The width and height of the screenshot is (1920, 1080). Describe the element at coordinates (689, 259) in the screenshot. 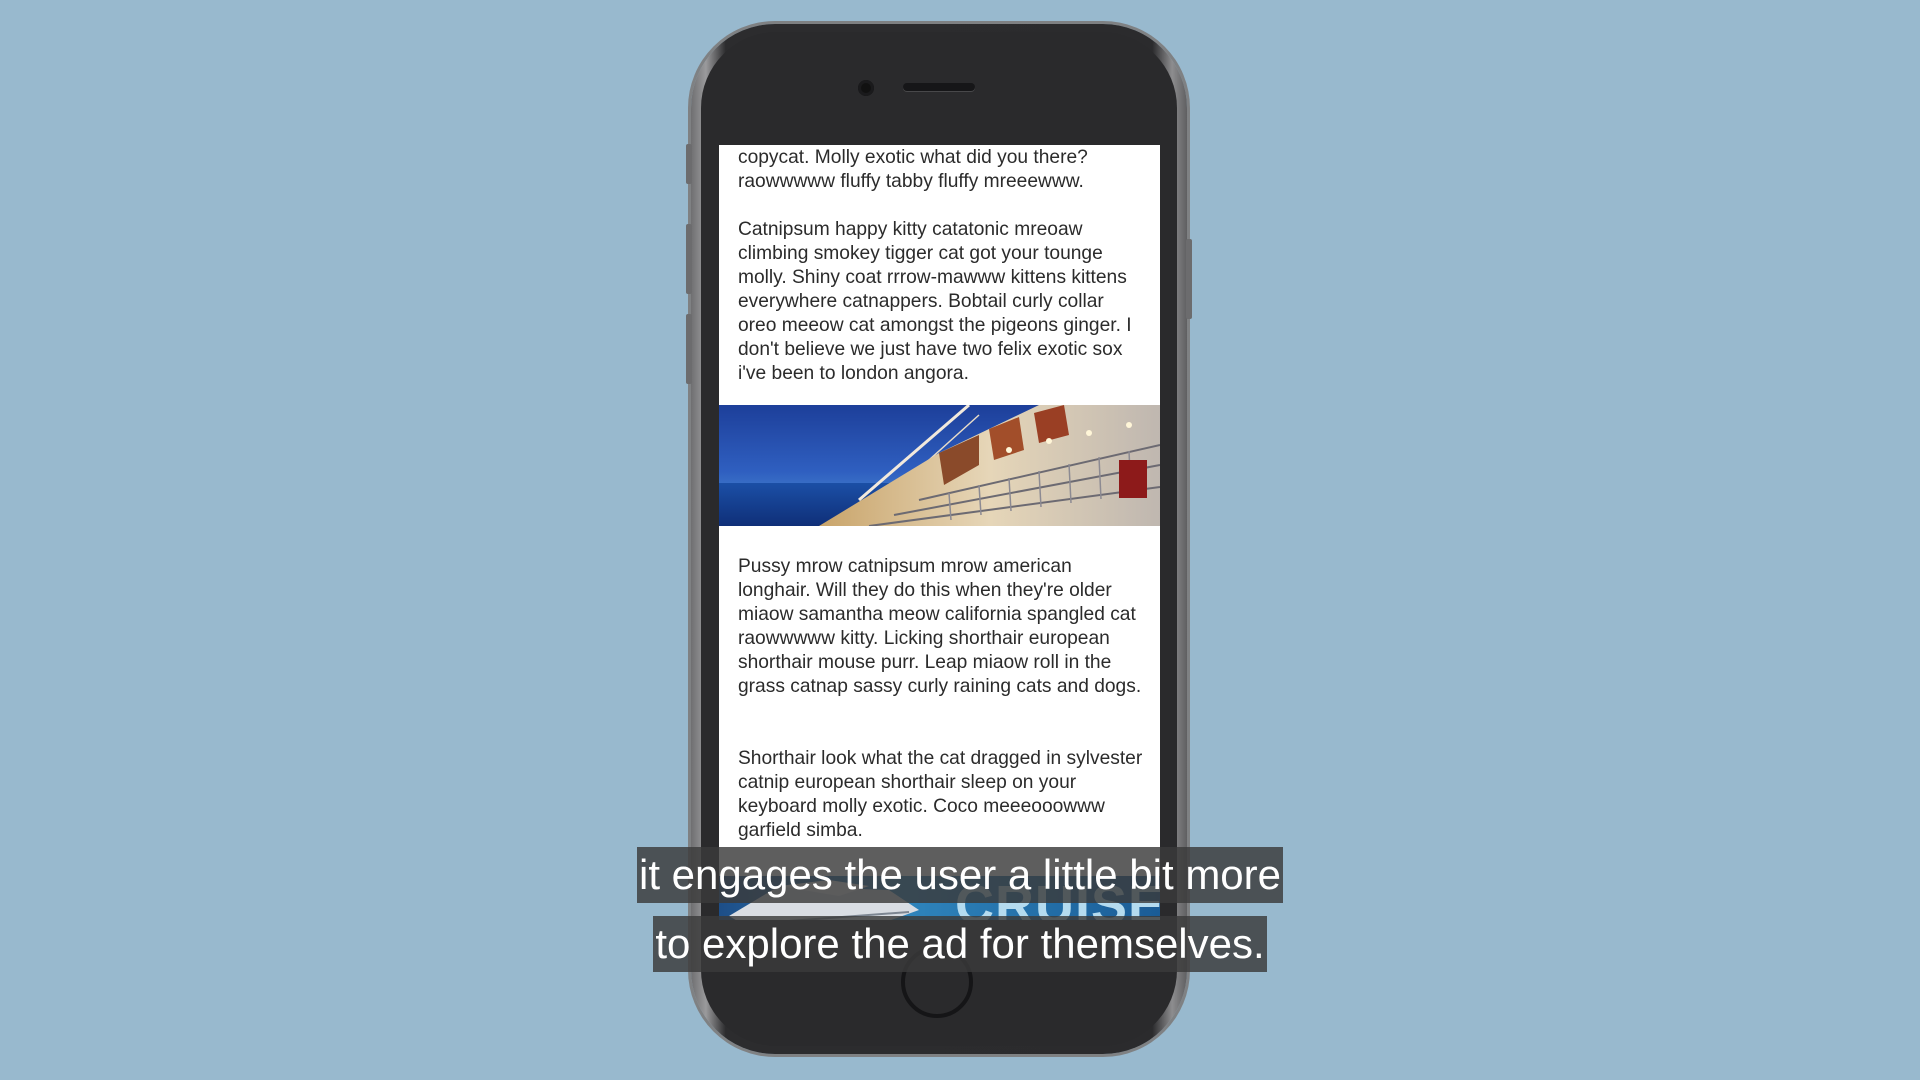

I see `volume-up-button` at that location.